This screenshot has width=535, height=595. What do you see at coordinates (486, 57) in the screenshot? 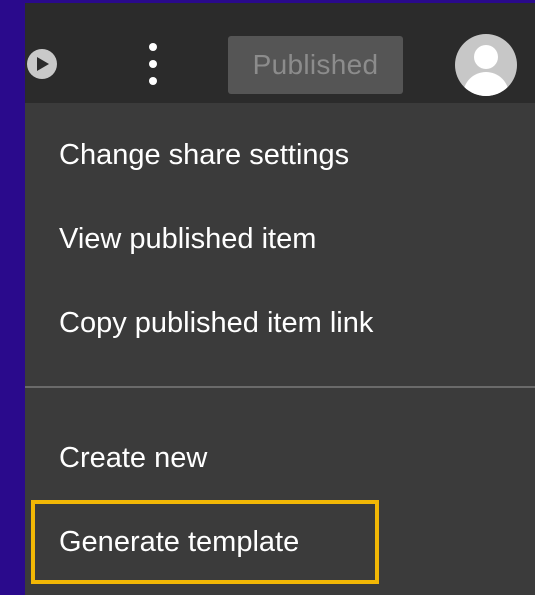
I see `avatar-head` at bounding box center [486, 57].